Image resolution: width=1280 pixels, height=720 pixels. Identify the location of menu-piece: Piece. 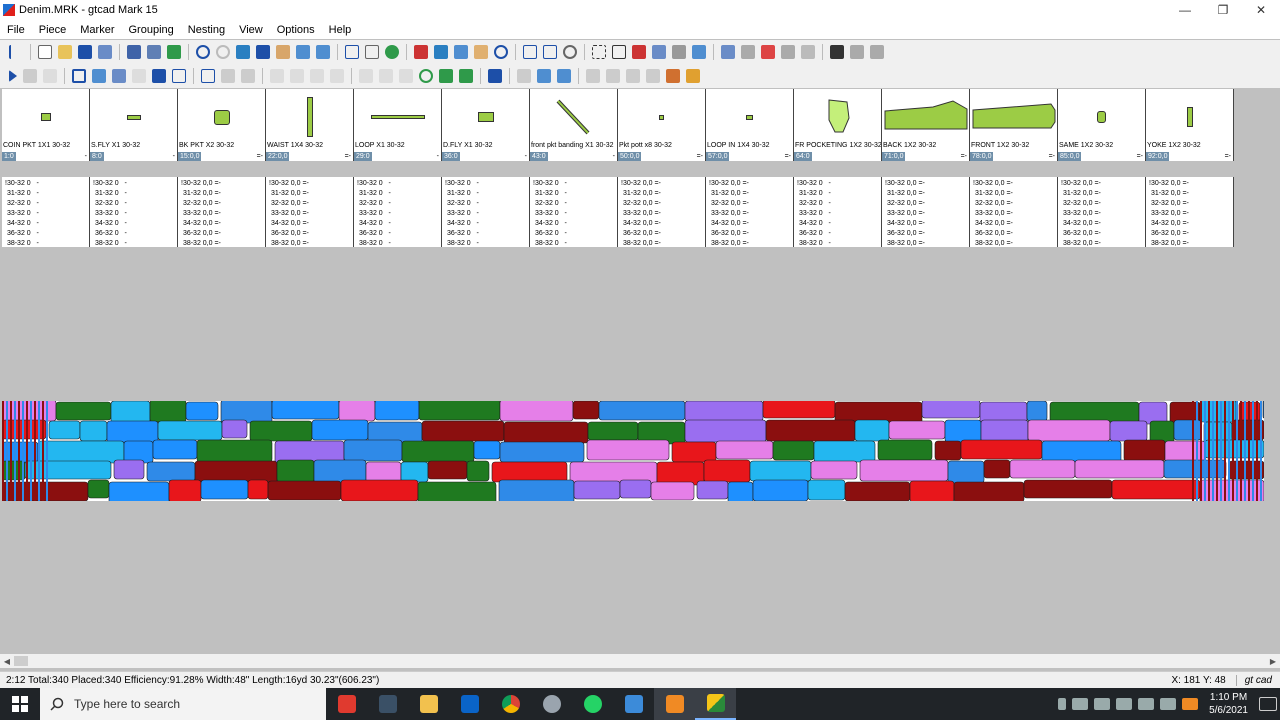
(53, 30).